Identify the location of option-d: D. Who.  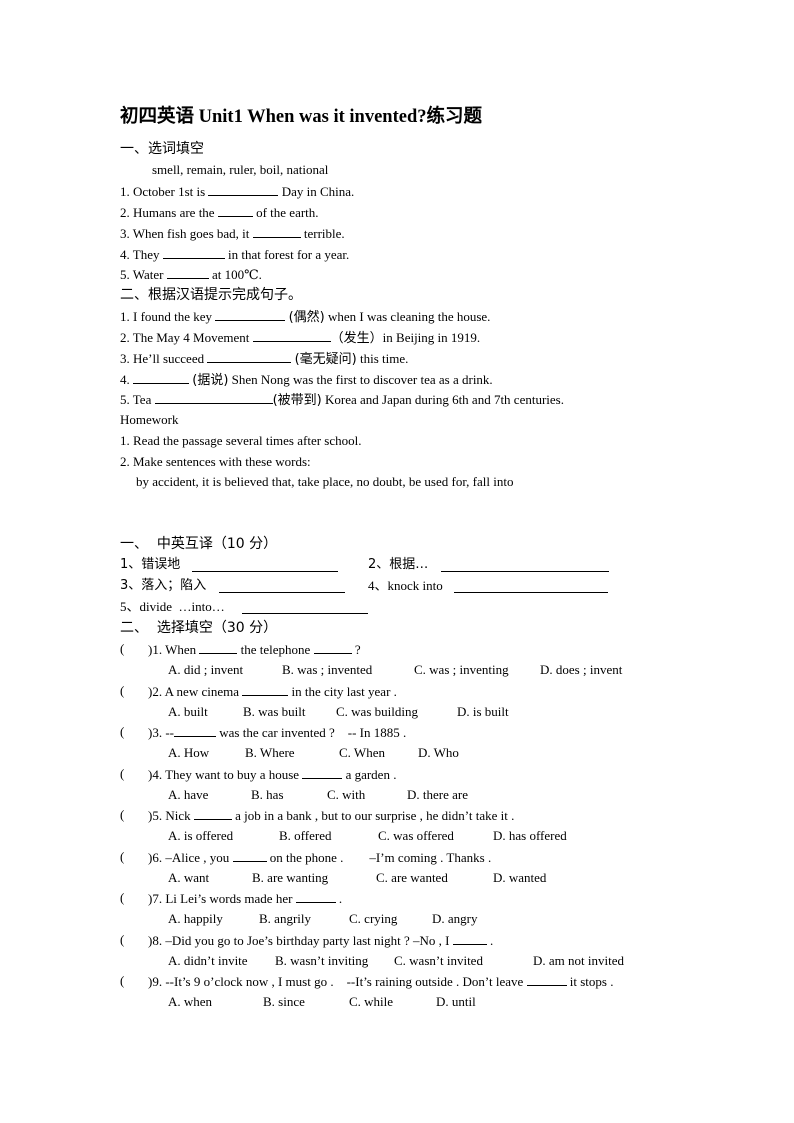
(438, 753).